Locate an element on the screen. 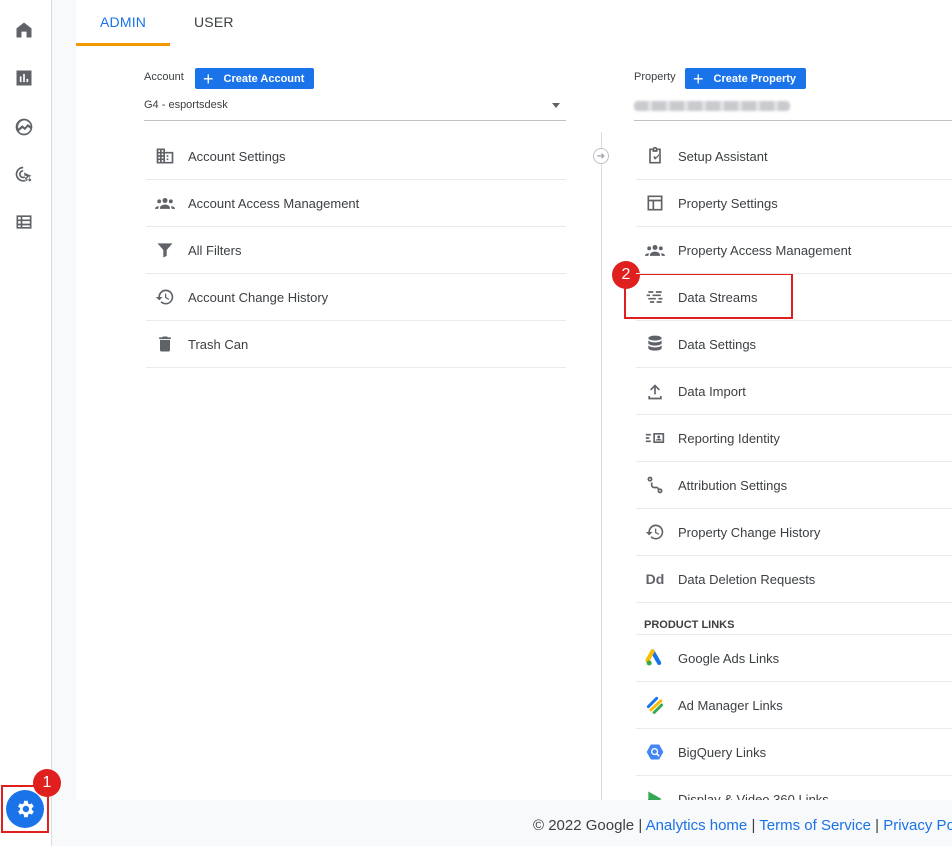 The width and height of the screenshot is (952, 846). home-icon is located at coordinates (24, 30).